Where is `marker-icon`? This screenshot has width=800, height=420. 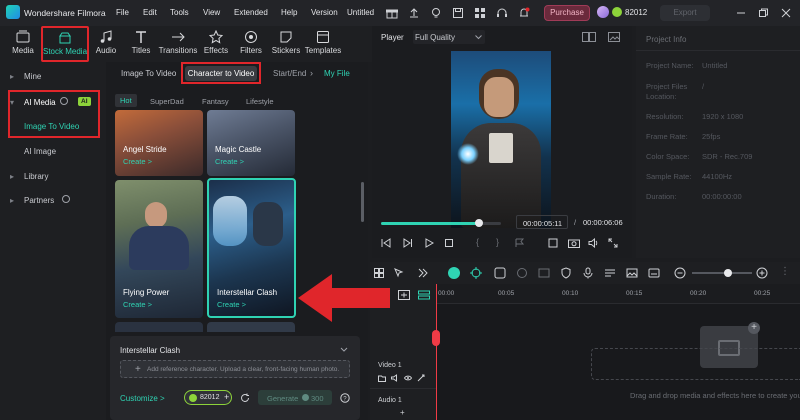
marker-icon is located at coordinates (520, 243).